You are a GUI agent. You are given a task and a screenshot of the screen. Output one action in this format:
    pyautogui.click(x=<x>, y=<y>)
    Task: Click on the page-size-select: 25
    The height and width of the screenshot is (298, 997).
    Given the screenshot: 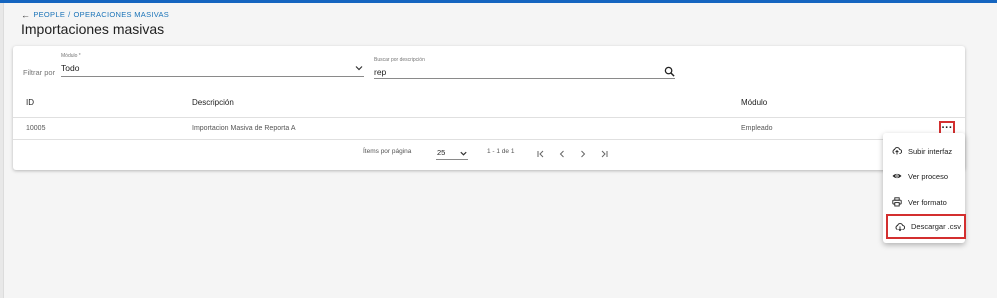 What is the action you would take?
    pyautogui.click(x=452, y=153)
    